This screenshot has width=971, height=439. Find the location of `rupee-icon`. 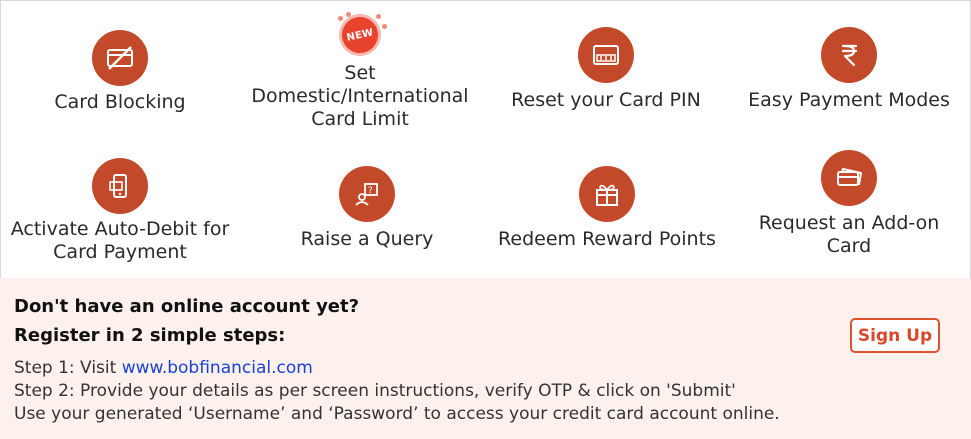

rupee-icon is located at coordinates (849, 55).